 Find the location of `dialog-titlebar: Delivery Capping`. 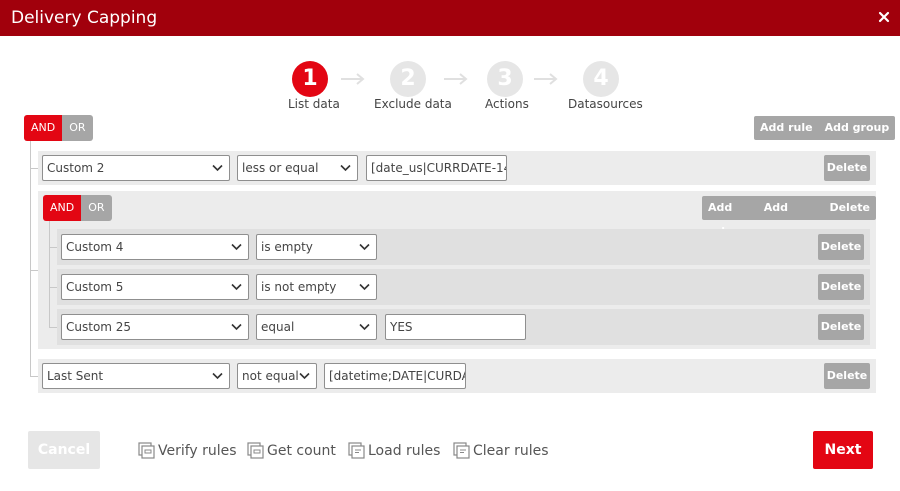

dialog-titlebar: Delivery Capping is located at coordinates (450, 18).